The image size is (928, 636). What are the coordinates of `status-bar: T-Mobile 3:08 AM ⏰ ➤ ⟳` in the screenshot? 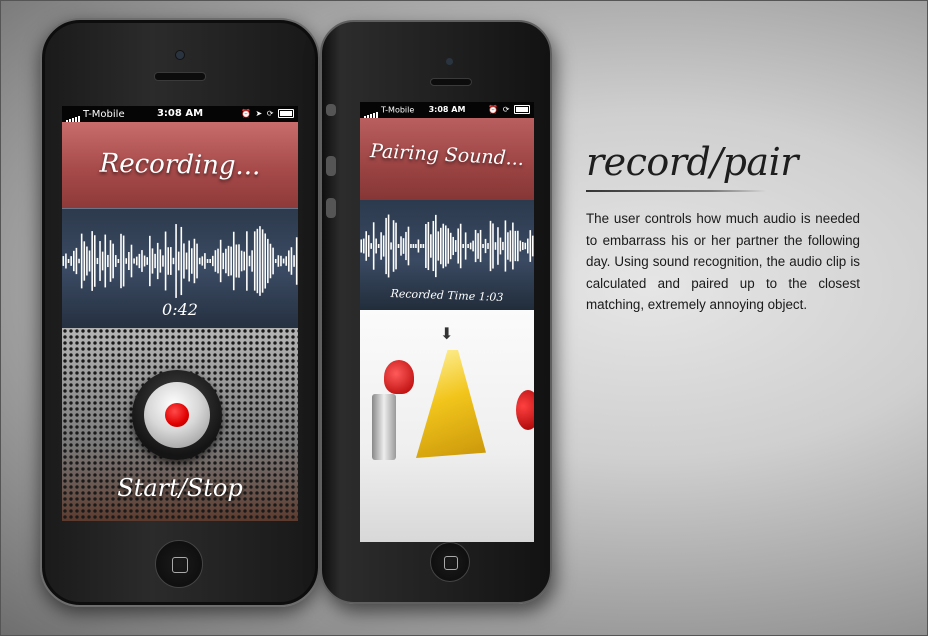 It's located at (180, 114).